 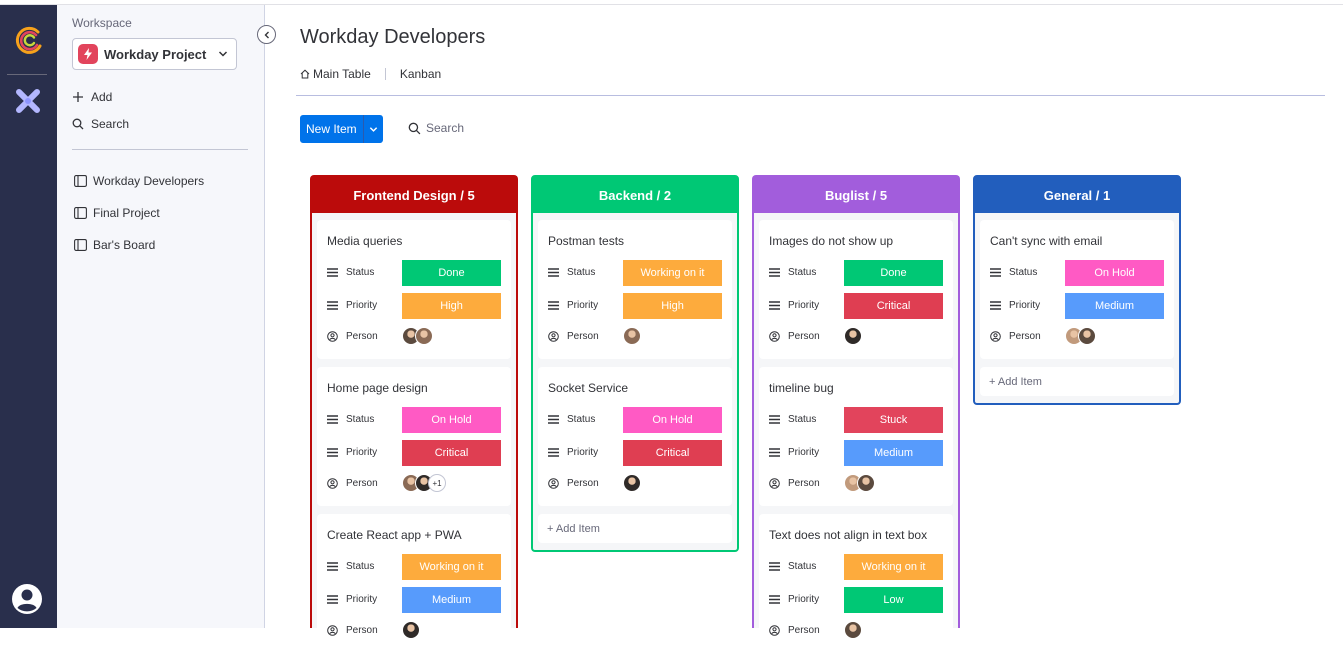 What do you see at coordinates (420, 74) in the screenshot?
I see `tab-kanban: Kanban` at bounding box center [420, 74].